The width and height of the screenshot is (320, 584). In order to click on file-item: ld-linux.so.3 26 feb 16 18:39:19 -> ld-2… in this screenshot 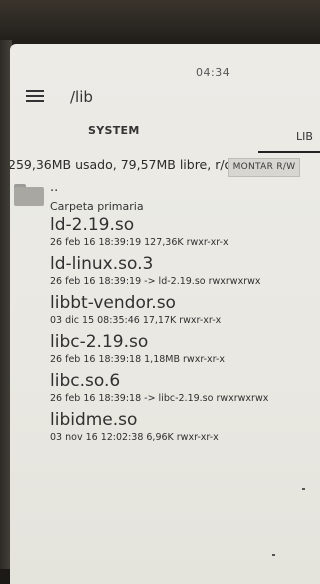, I will do `click(155, 271)`.